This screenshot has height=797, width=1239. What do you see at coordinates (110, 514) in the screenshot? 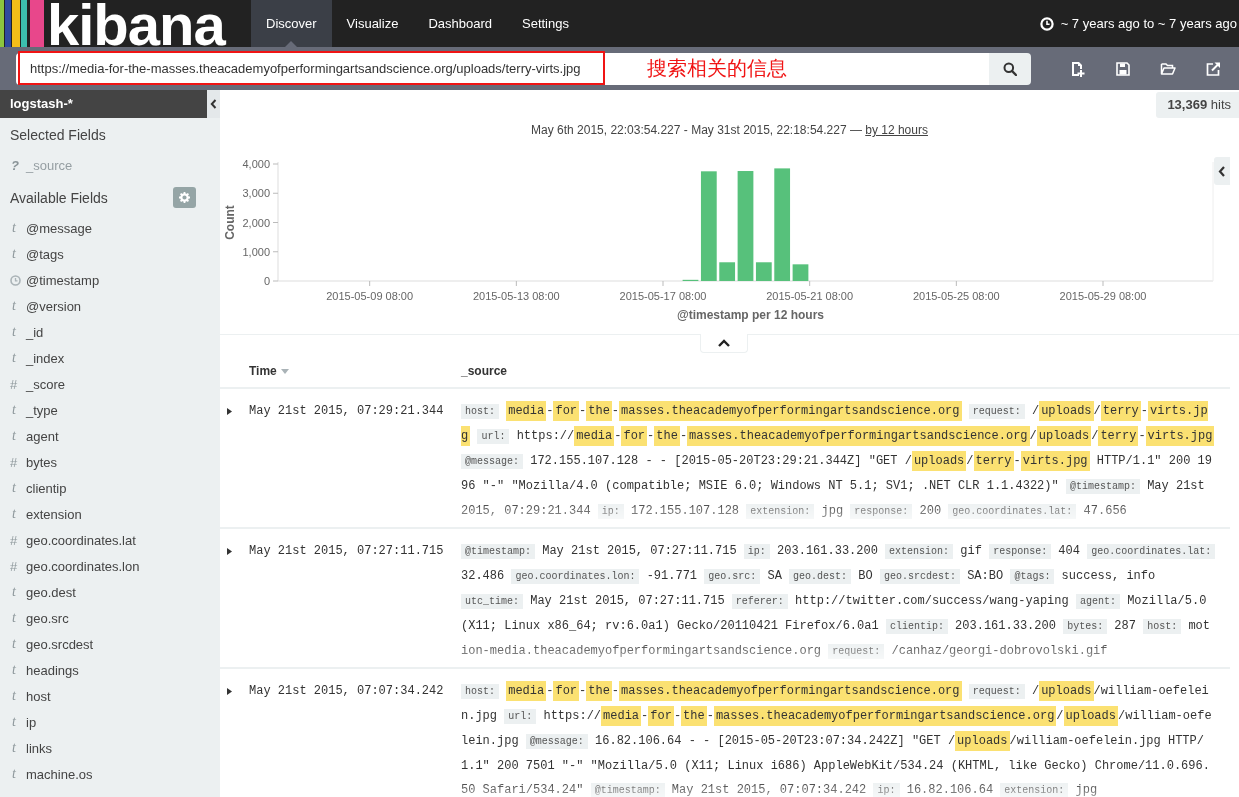
I see `field-item: t extension` at bounding box center [110, 514].